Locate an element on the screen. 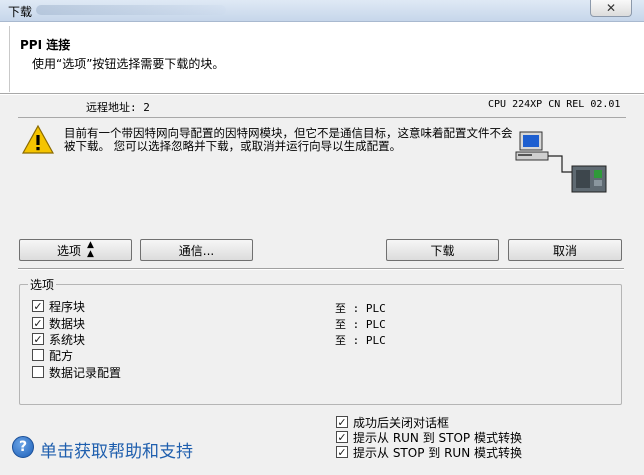 This screenshot has height=475, width=644. help-icon: ? is located at coordinates (23, 447).